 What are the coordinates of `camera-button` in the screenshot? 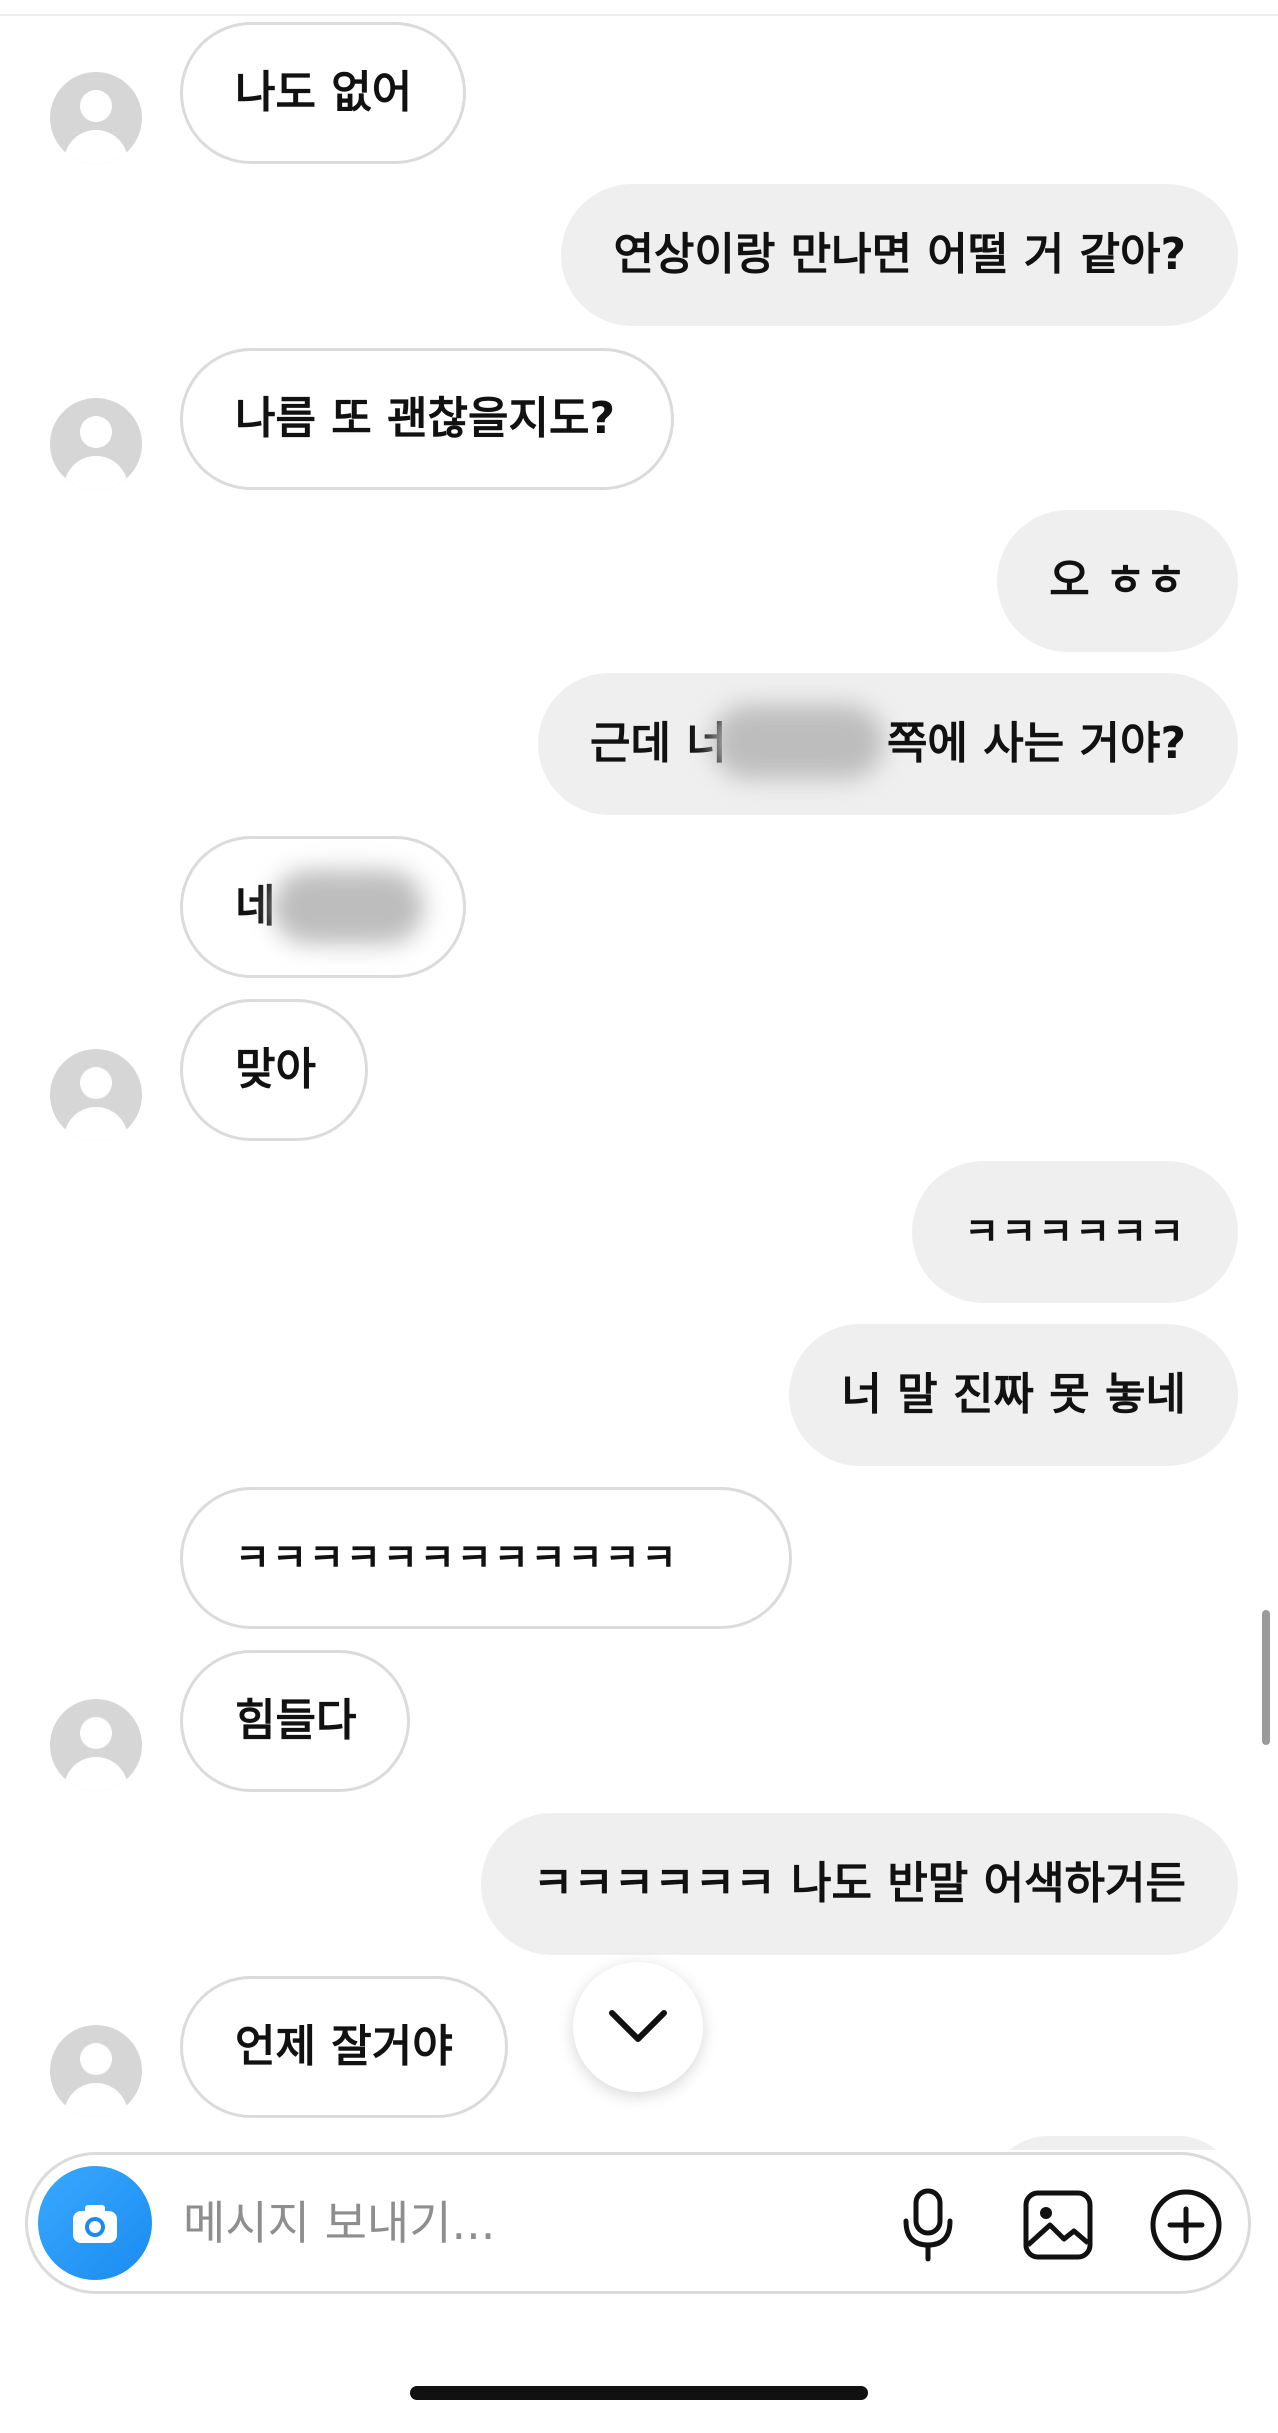 It's located at (95, 2223).